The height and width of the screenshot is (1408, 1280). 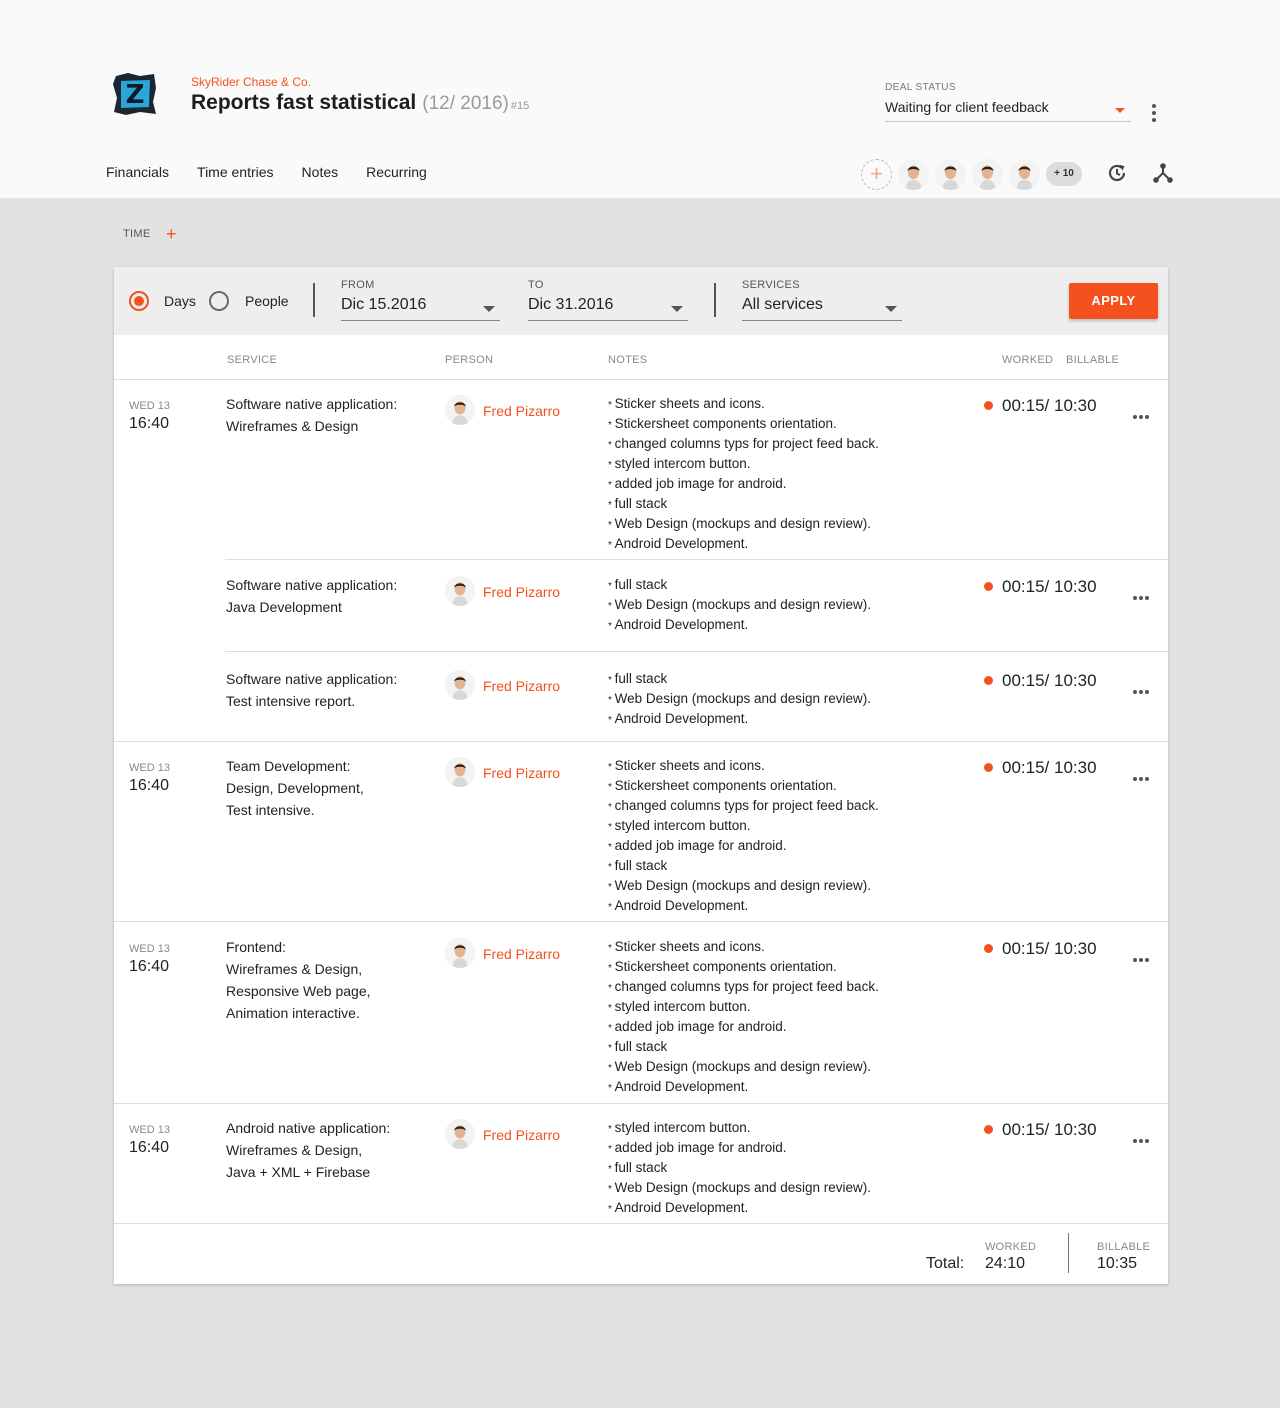 What do you see at coordinates (304, 102) in the screenshot?
I see `page-title: Reports fast statistical` at bounding box center [304, 102].